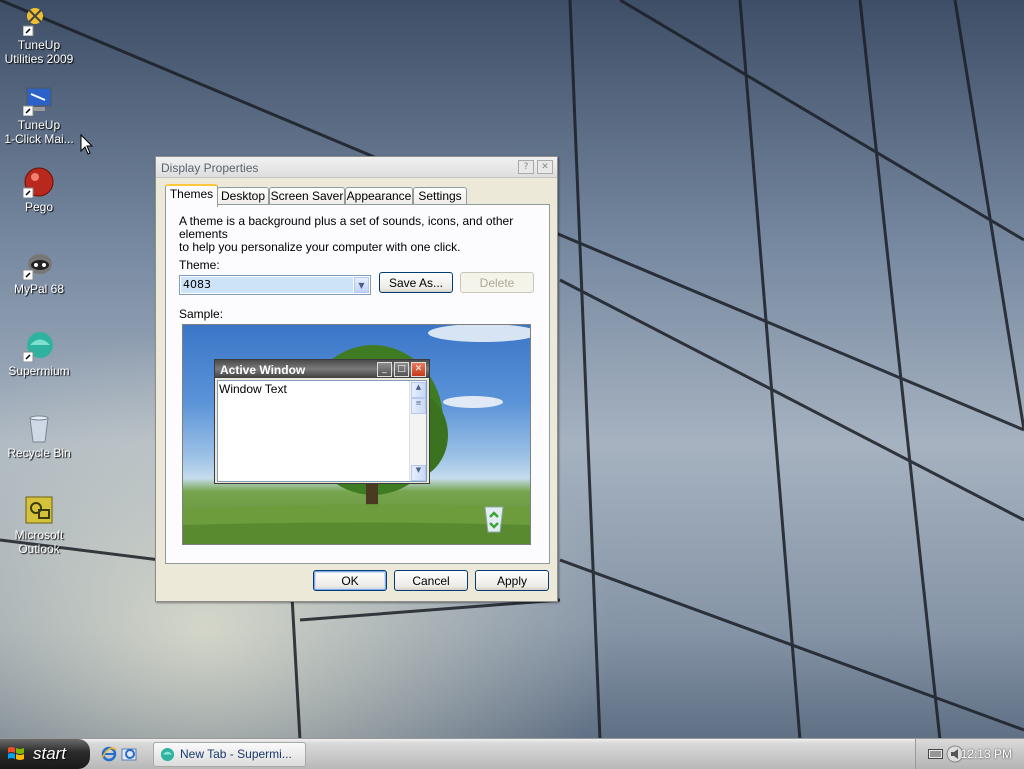  Describe the element at coordinates (322, 369) in the screenshot. I see `sample-window-titlebar: Active Window _ □ ✕` at that location.